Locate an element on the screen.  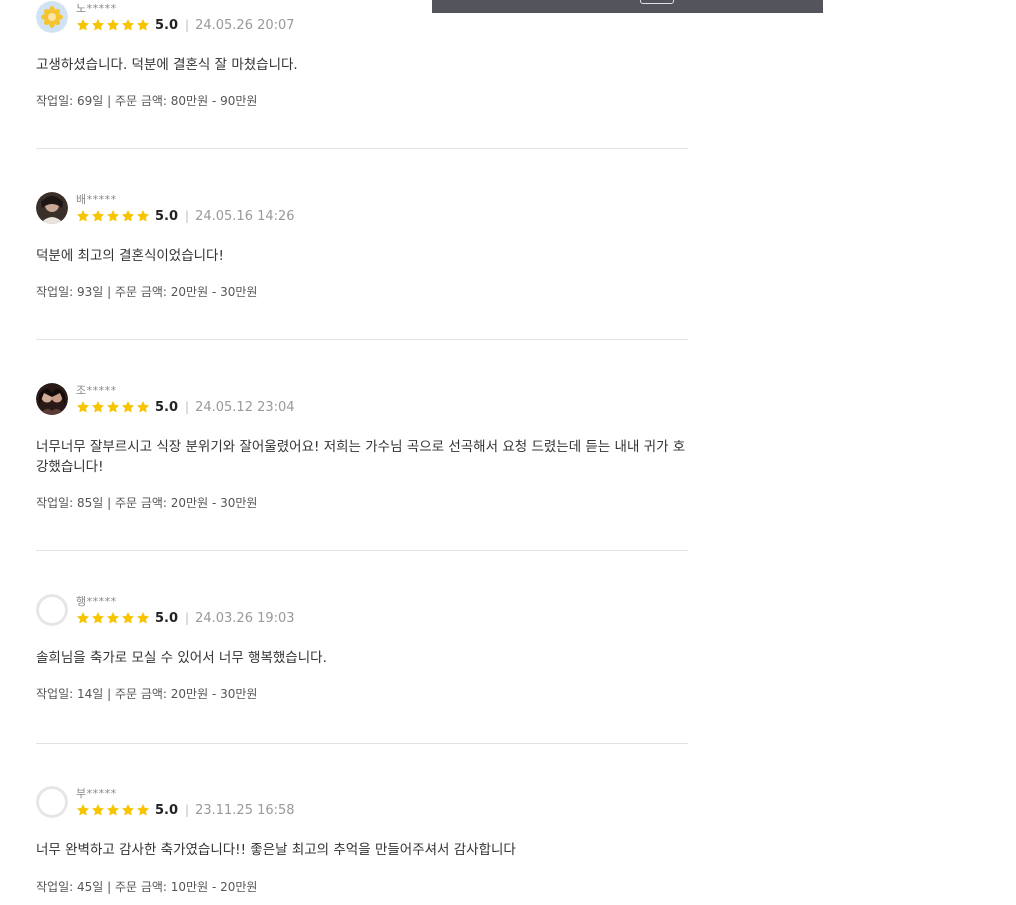
review-author: 배***** is located at coordinates (96, 199).